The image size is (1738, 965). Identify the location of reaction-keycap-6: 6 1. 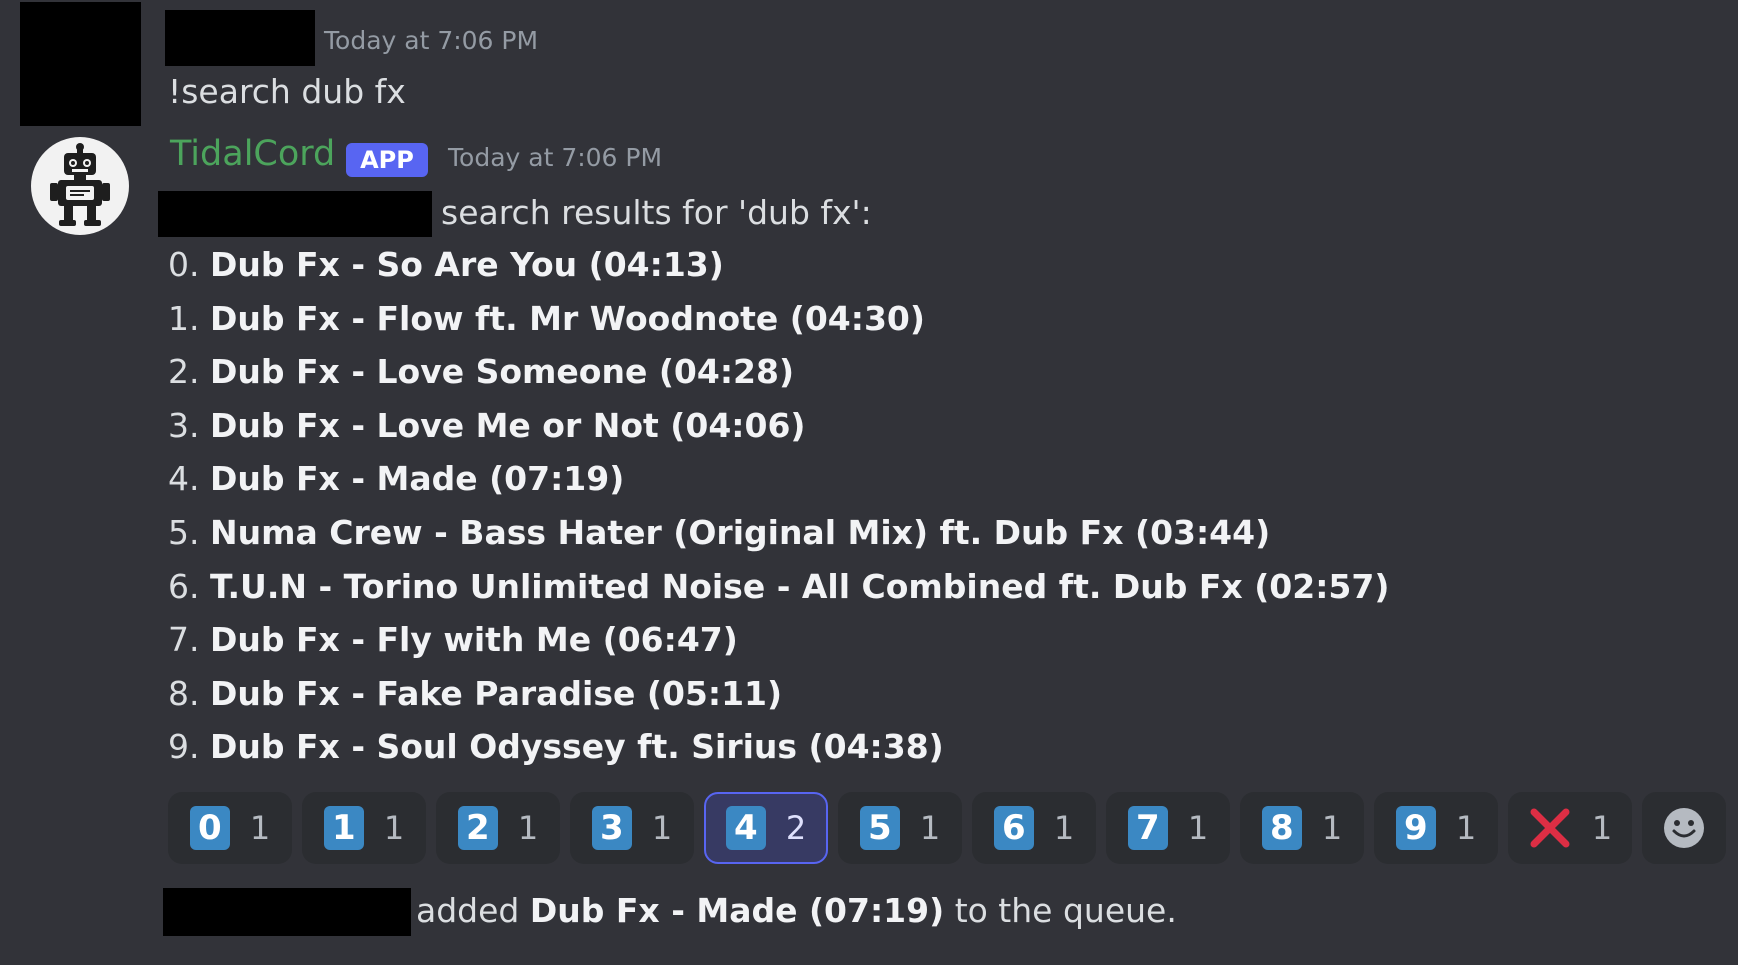
(1034, 828).